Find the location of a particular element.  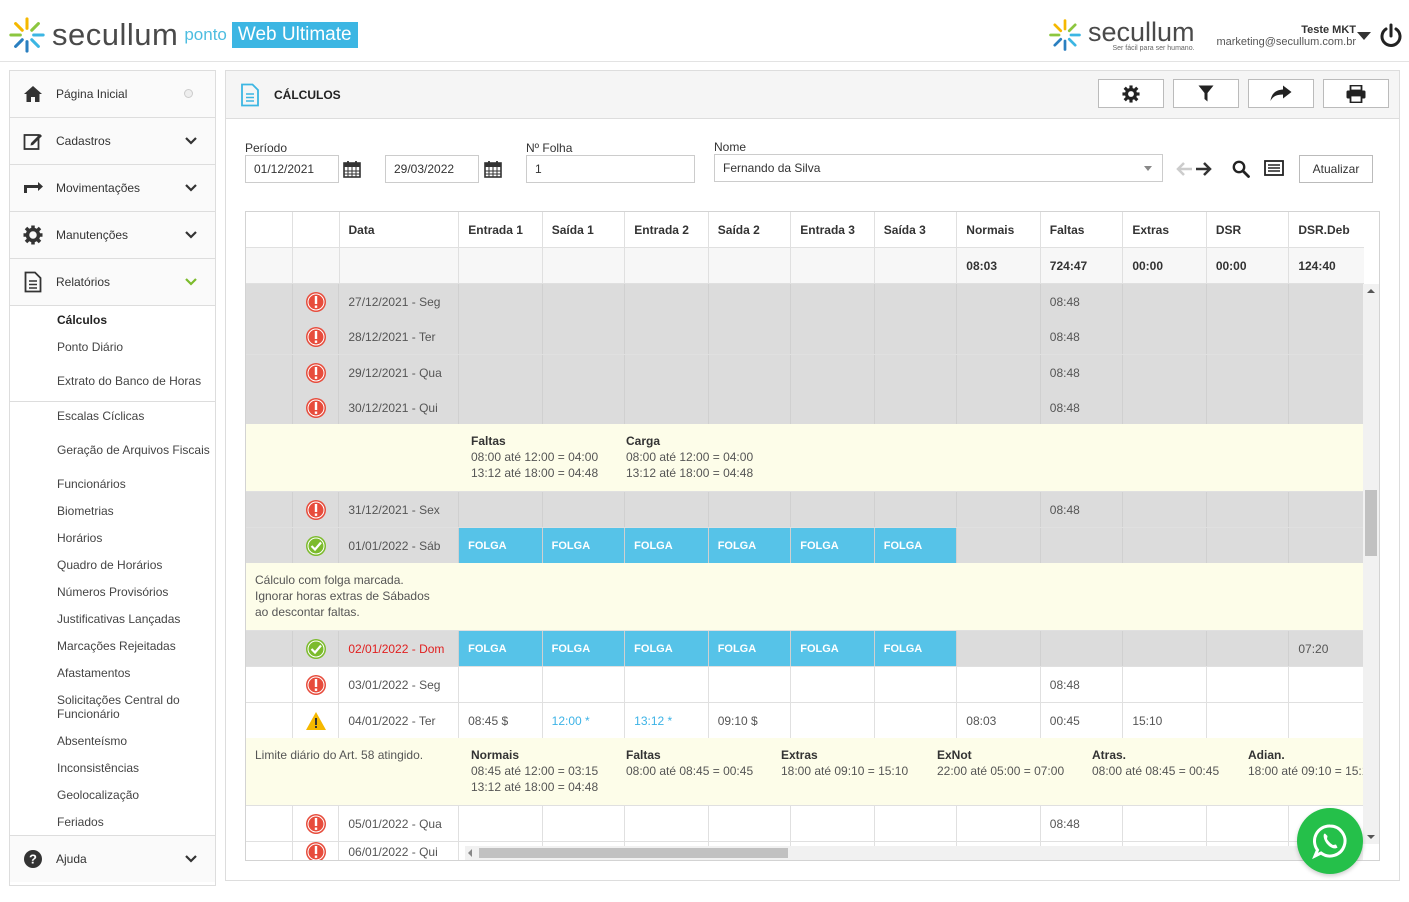

table-row: 30/12/2021 - Qui 08:48 is located at coordinates (805, 408).